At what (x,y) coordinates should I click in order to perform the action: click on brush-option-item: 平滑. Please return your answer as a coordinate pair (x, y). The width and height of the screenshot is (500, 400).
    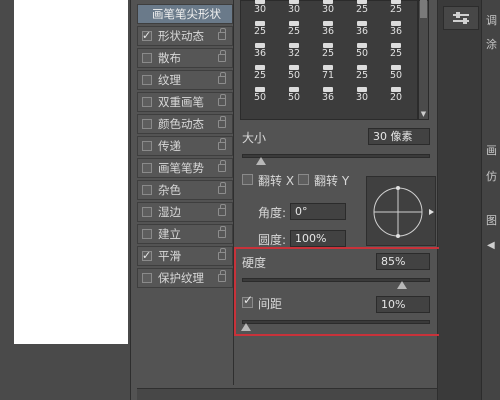
    Looking at the image, I should click on (185, 256).